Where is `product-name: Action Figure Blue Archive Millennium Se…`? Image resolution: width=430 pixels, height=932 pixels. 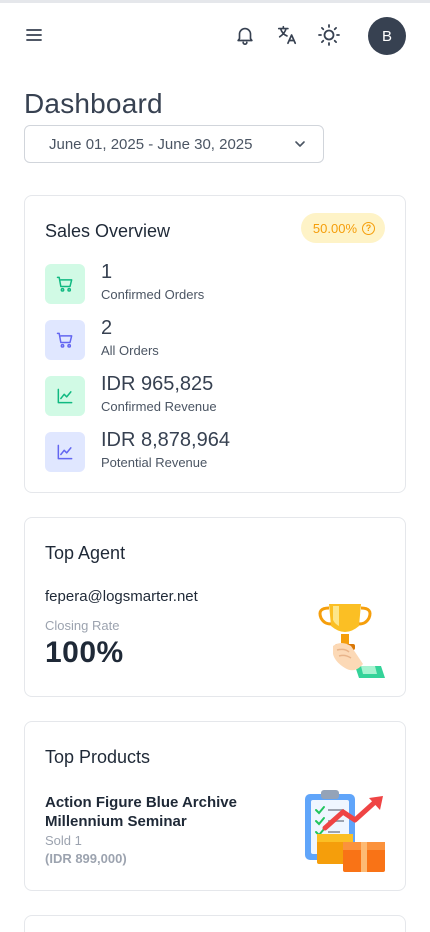 product-name: Action Figure Blue Archive Millennium Se… is located at coordinates (160, 812).